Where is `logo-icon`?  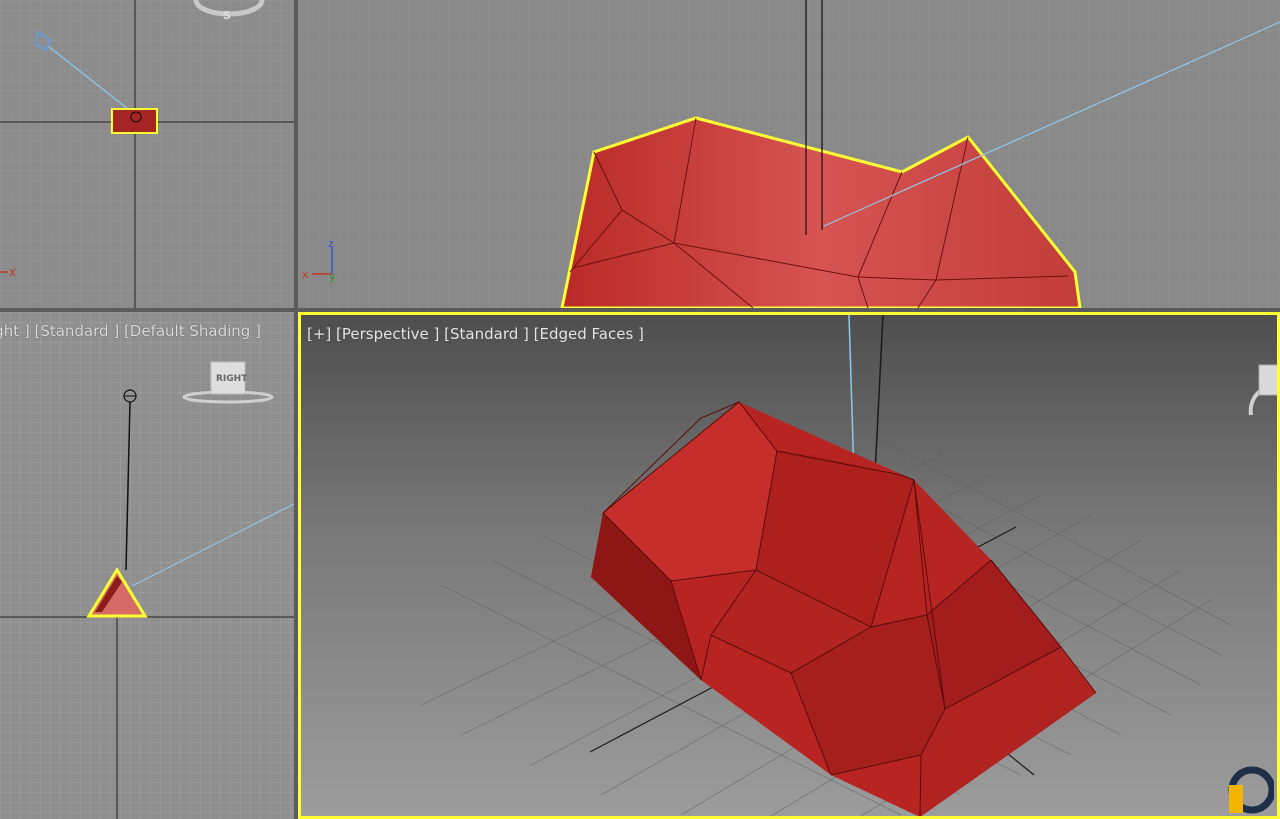 logo-icon is located at coordinates (1250, 790).